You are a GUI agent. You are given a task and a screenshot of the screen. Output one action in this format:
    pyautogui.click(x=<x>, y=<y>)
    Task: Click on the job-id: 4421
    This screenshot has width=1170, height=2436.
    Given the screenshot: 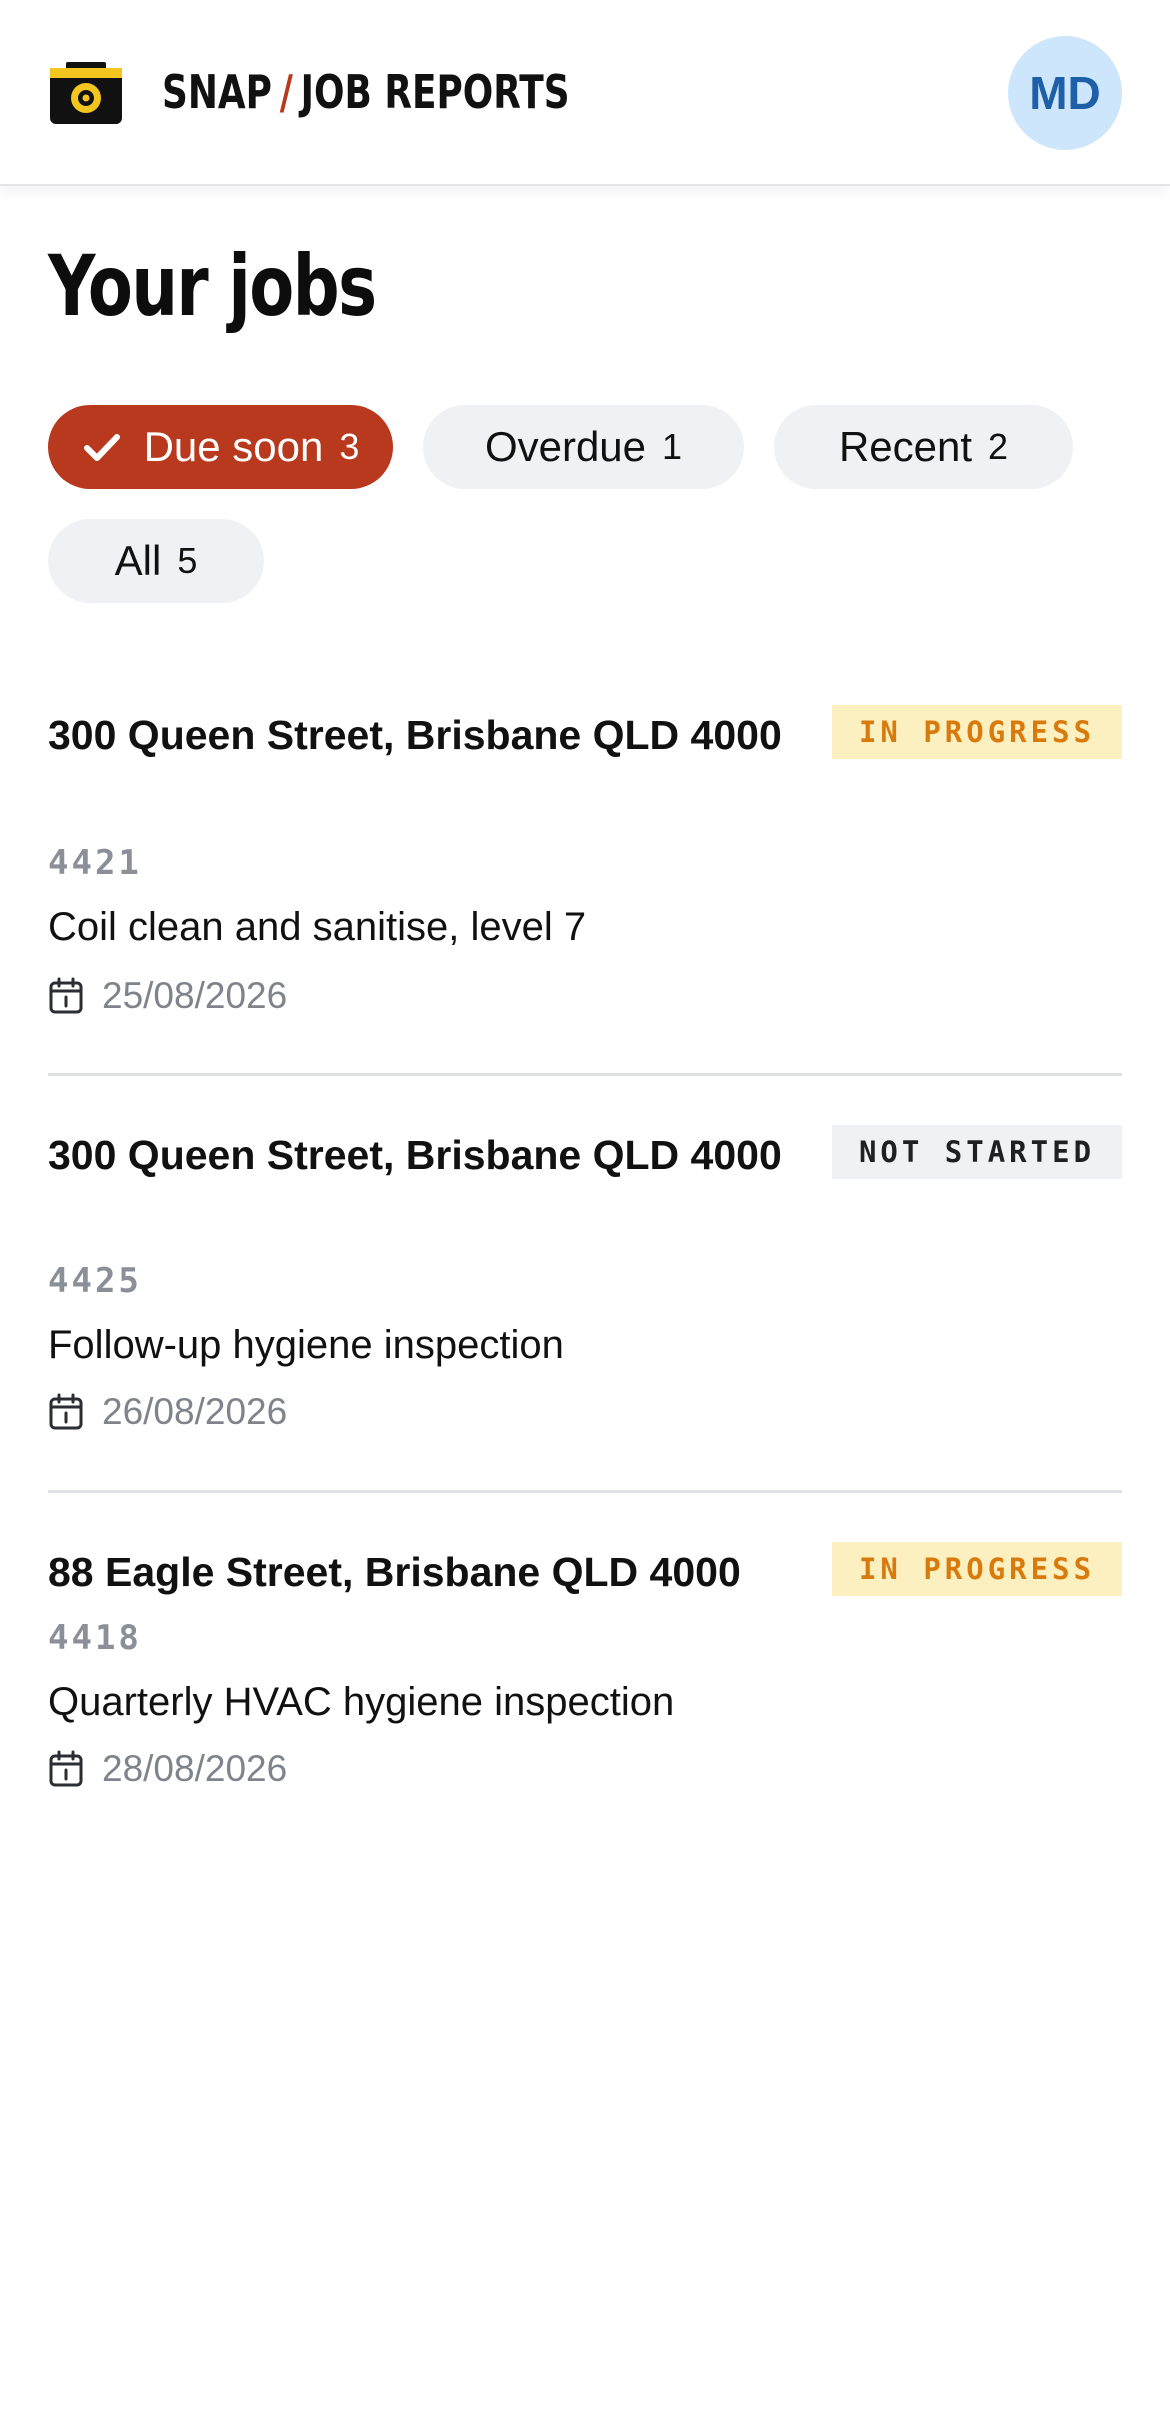 What is the action you would take?
    pyautogui.click(x=95, y=863)
    